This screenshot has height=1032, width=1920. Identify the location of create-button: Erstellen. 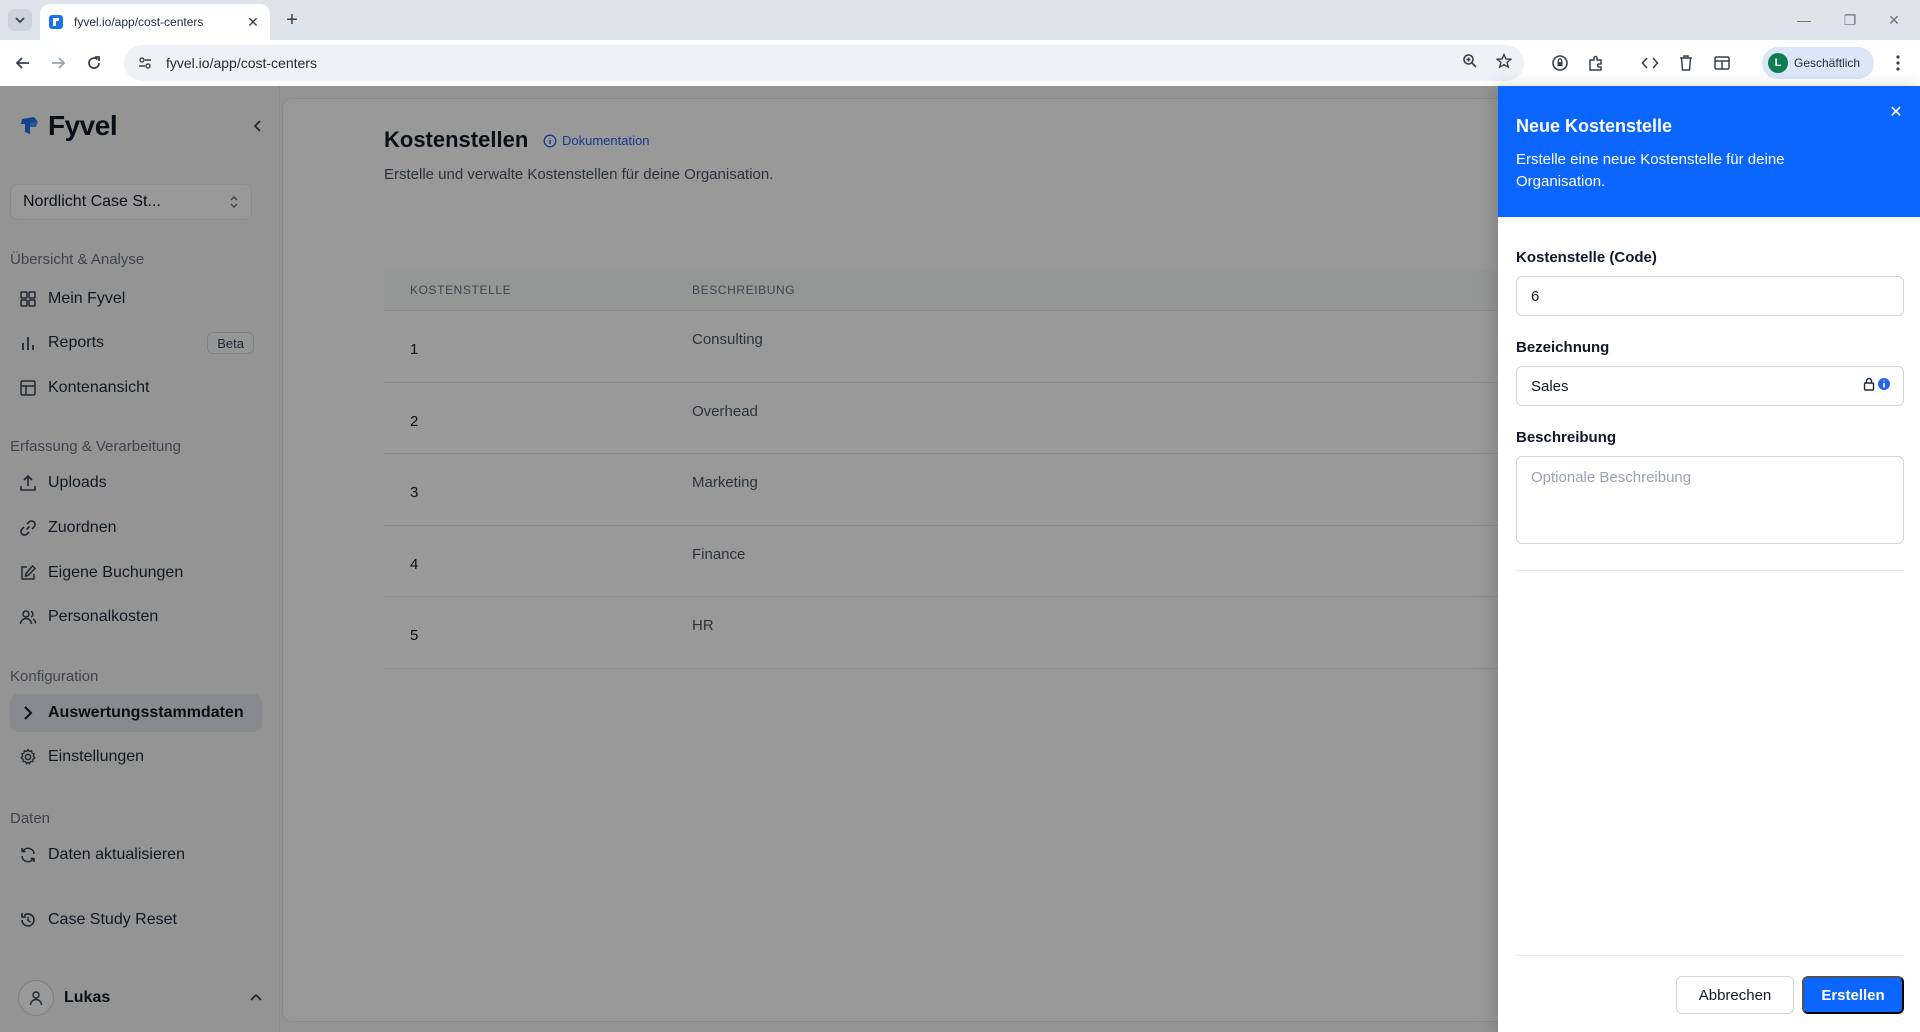
(1853, 995).